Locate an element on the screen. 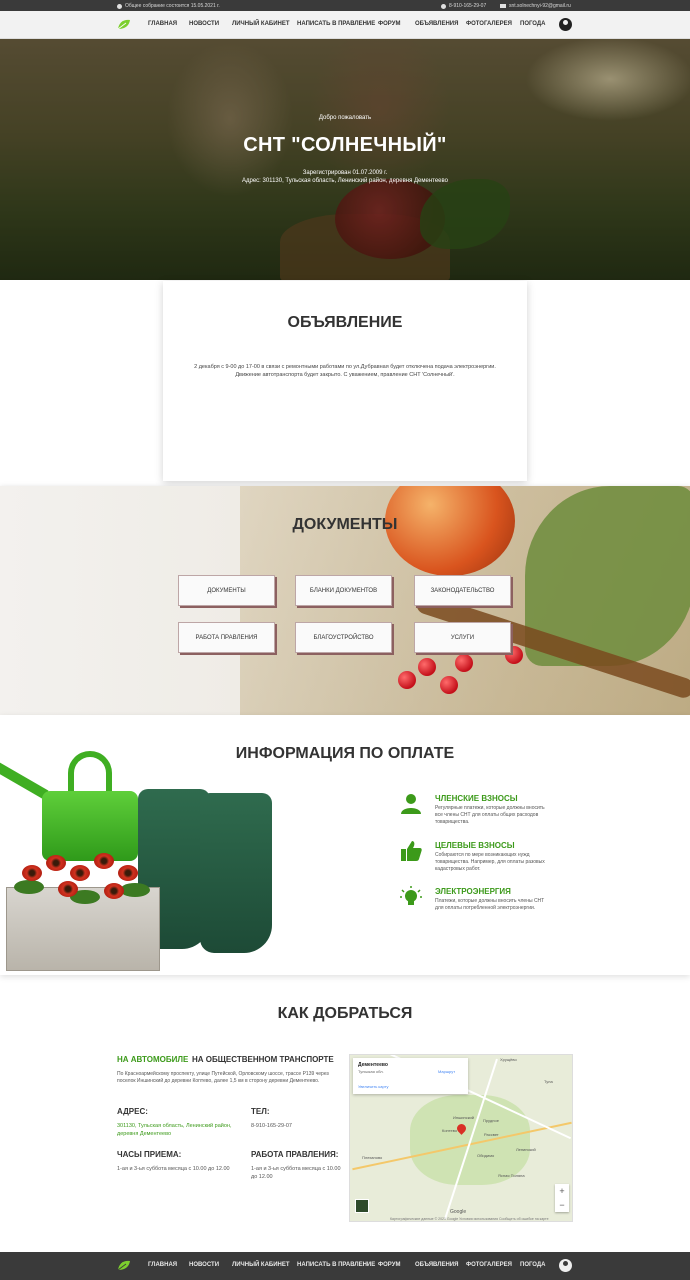 This screenshot has width=690, height=1280. map-label: Плеханово is located at coordinates (372, 1157).